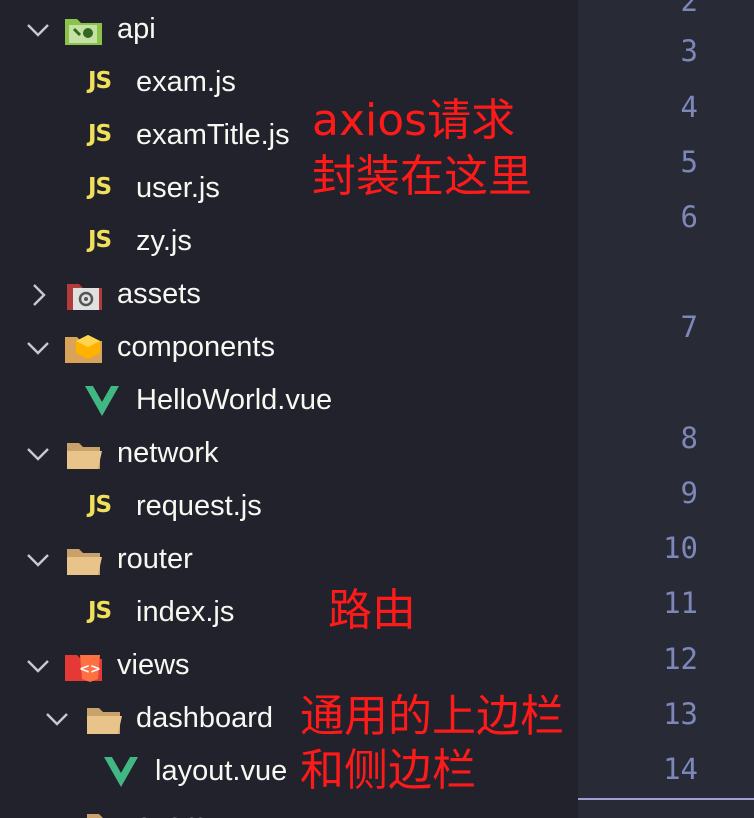  I want to click on tree-folder-views: <> views, so click(289, 665).